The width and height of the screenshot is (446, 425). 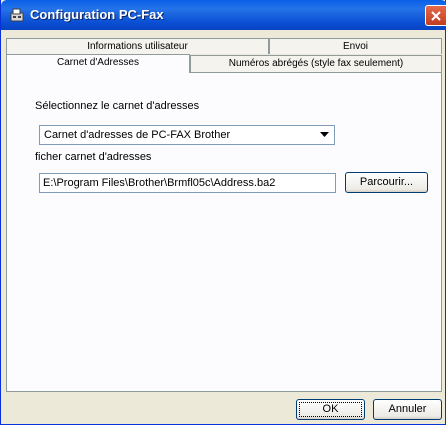 What do you see at coordinates (137, 135) in the screenshot?
I see `addressbook-select-value: Carnet d'adresses de PC-FAX Brother` at bounding box center [137, 135].